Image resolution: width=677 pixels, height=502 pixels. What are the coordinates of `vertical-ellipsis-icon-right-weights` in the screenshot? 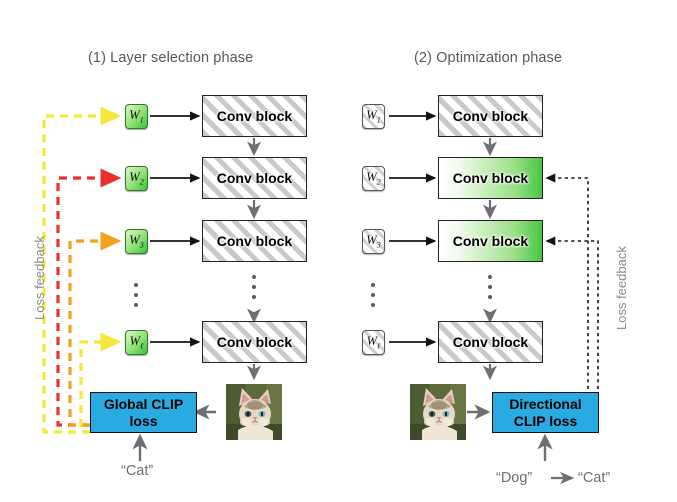 It's located at (373, 295).